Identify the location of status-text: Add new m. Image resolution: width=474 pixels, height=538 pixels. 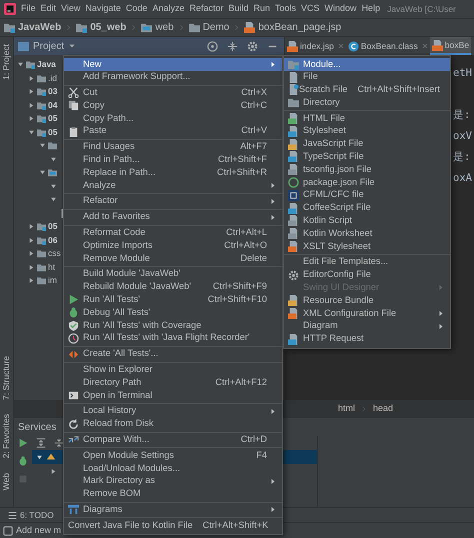
(39, 530).